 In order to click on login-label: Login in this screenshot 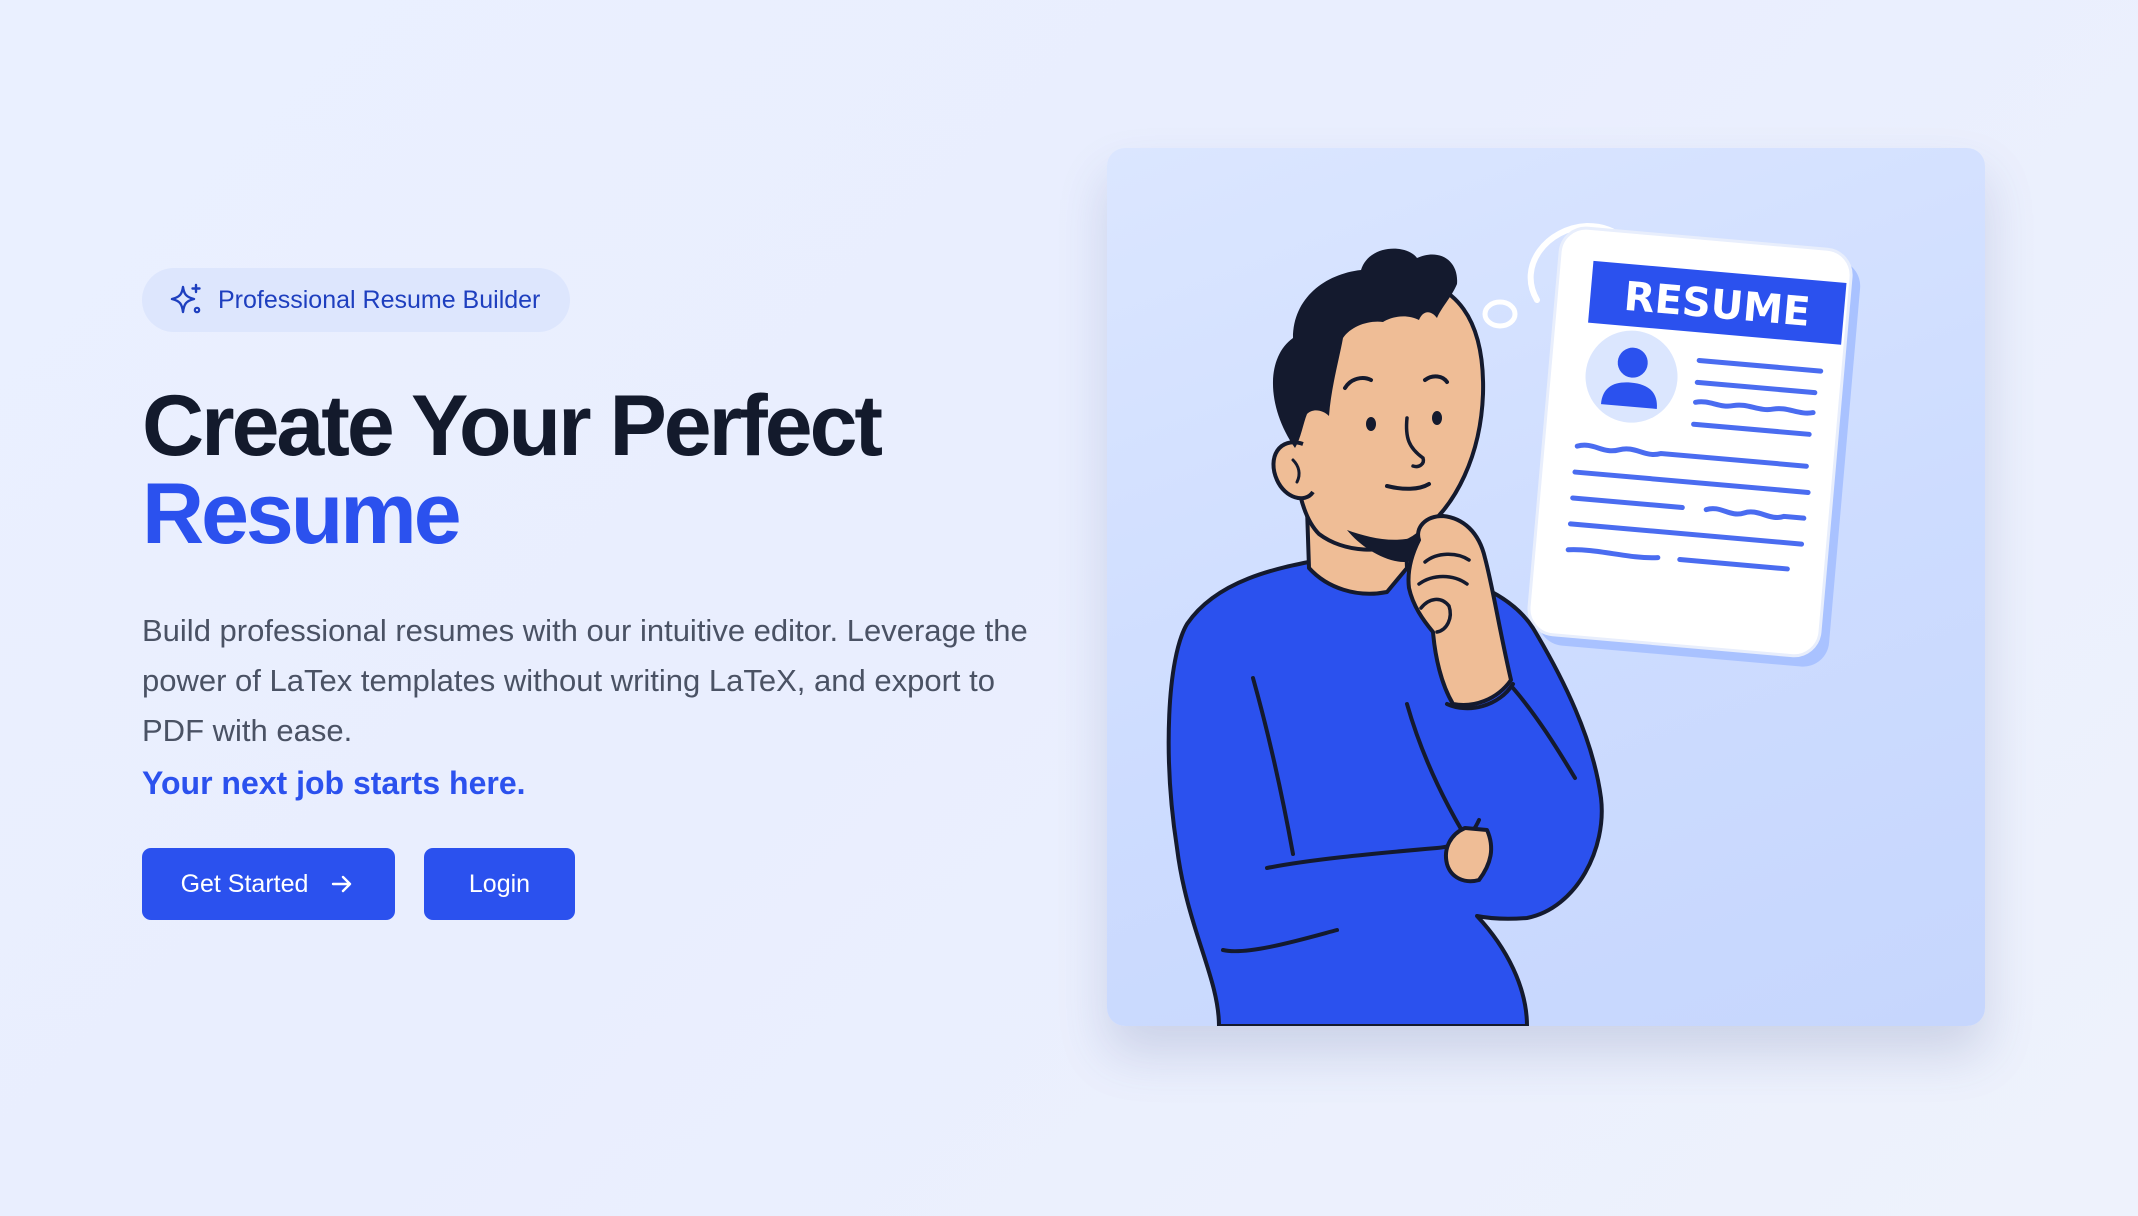, I will do `click(499, 883)`.